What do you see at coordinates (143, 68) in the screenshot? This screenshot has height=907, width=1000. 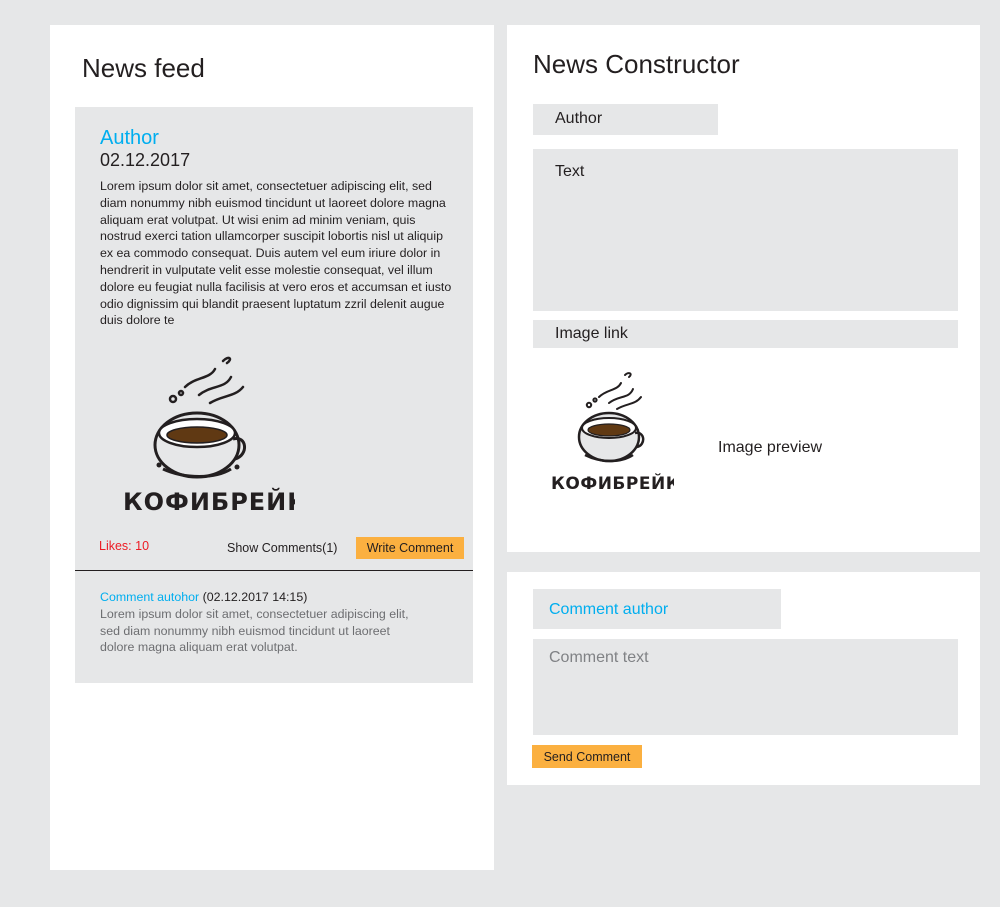 I see `news-feed-title: News feed` at bounding box center [143, 68].